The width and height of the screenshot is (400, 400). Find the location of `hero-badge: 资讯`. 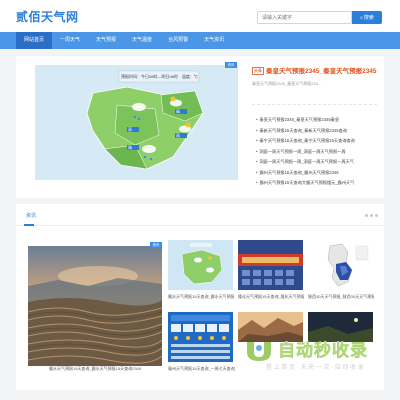

hero-badge: 资讯 is located at coordinates (231, 65).